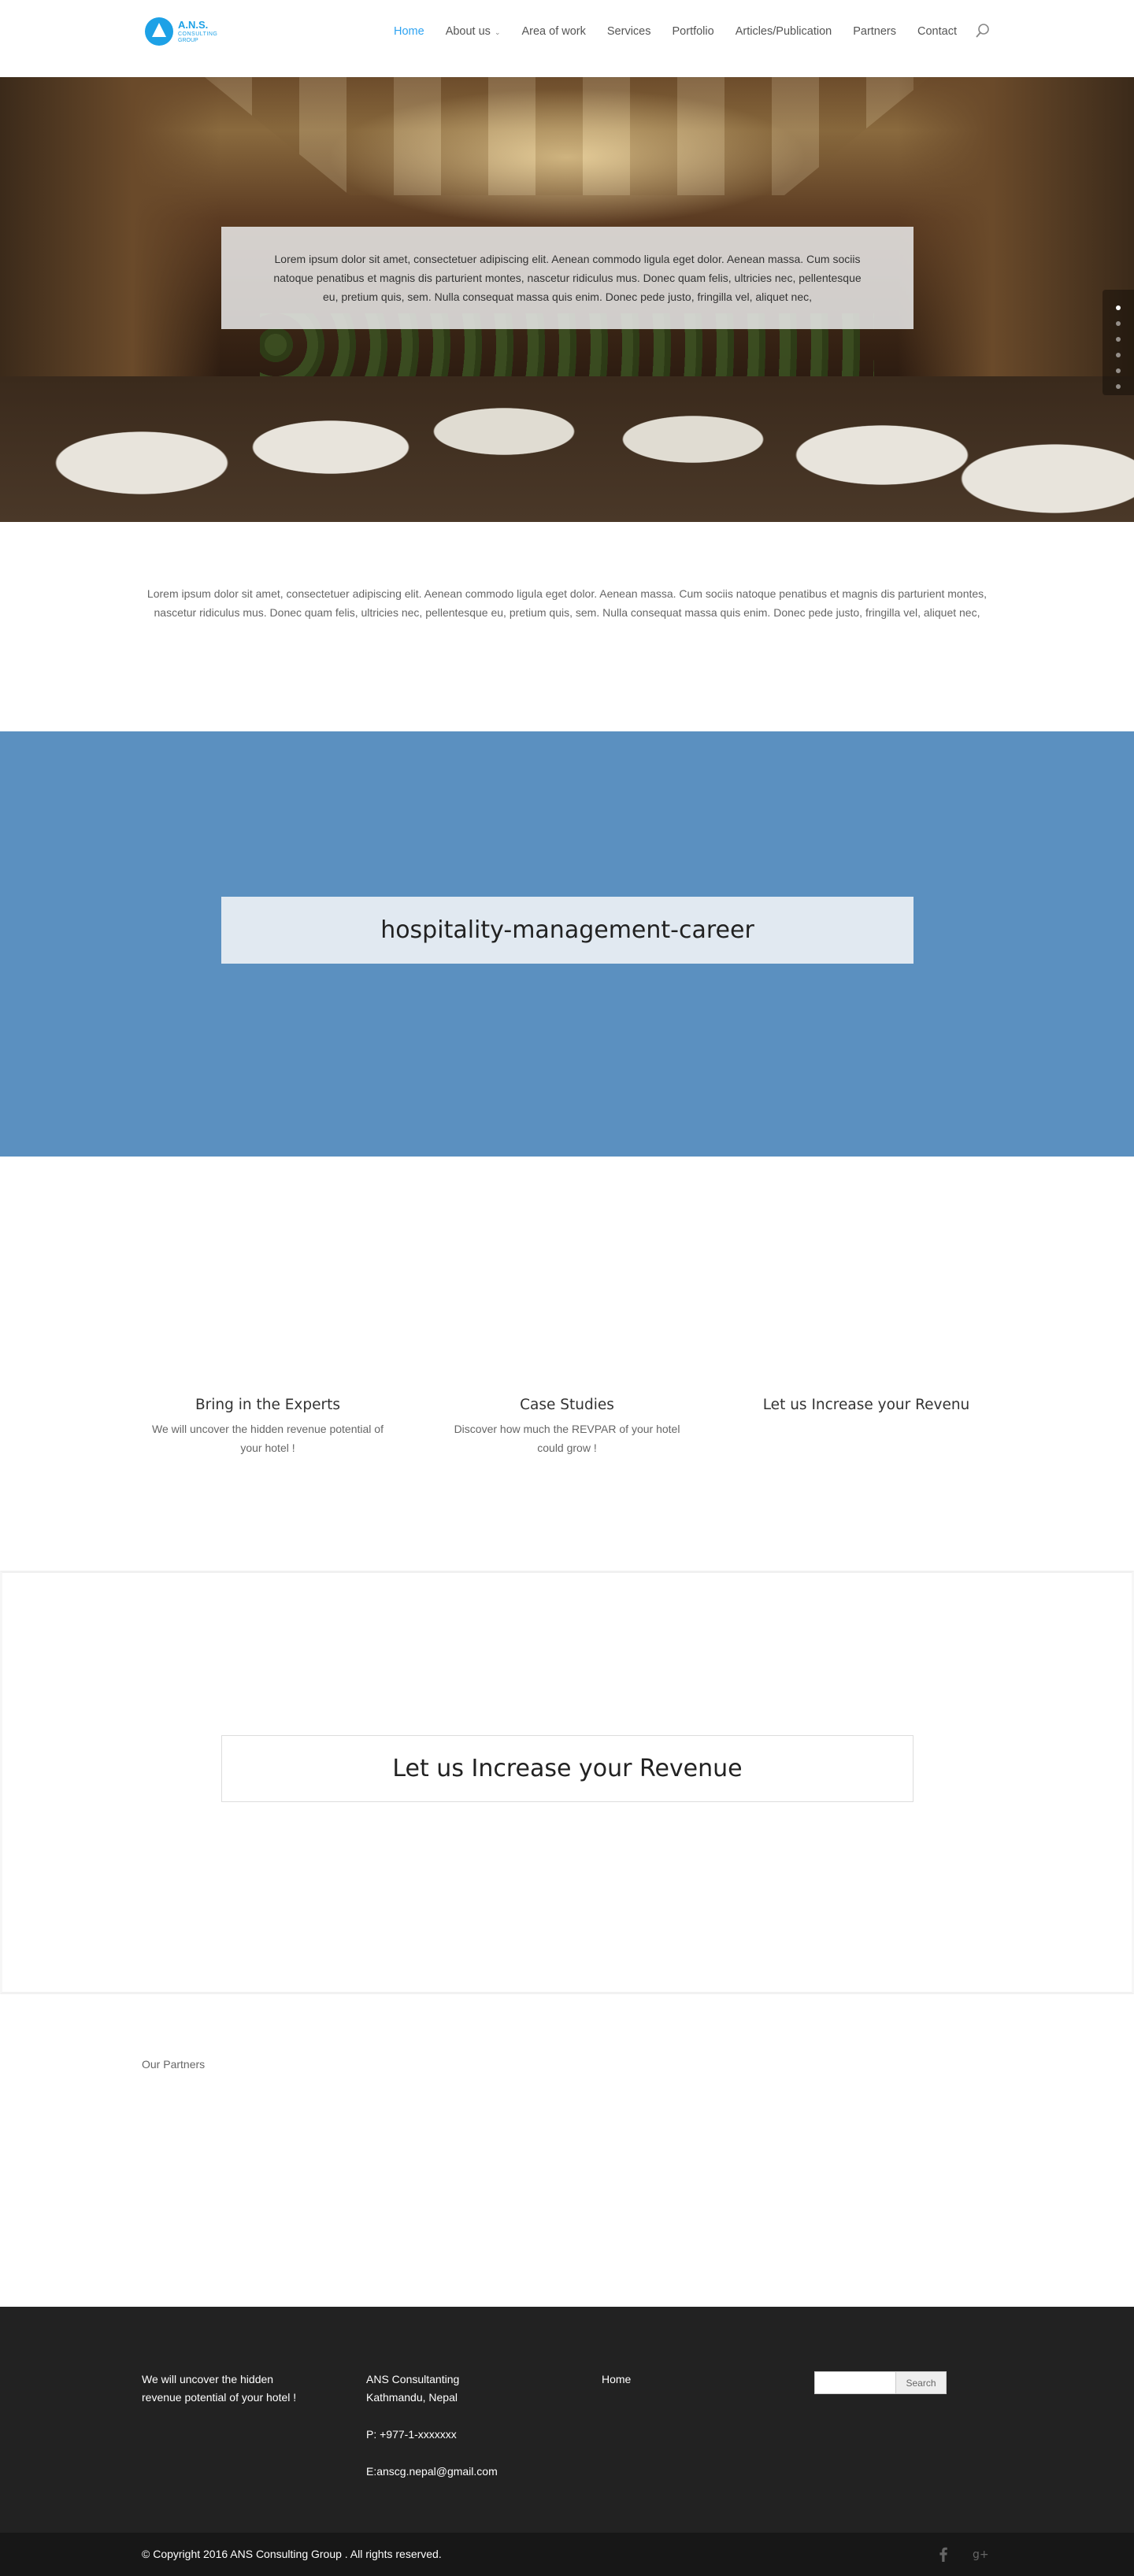 Image resolution: width=1134 pixels, height=2576 pixels. Describe the element at coordinates (188, 40) in the screenshot. I see `logo-line-3: GROUP` at that location.